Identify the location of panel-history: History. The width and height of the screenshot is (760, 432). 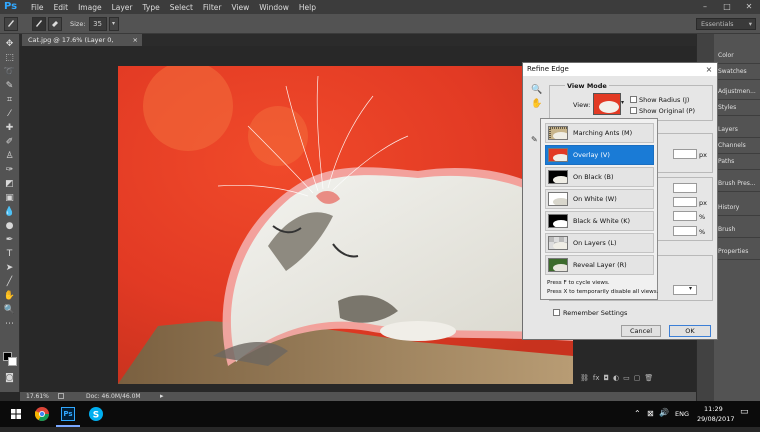
(737, 208).